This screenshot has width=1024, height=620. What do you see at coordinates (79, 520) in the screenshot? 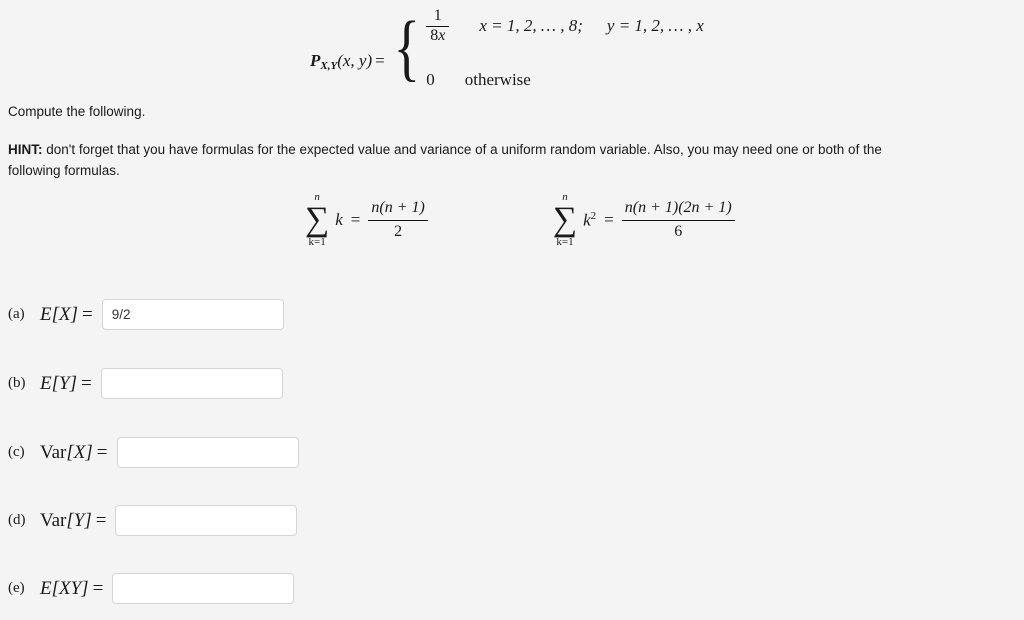
I see `answer-label-math-d: [Y]` at bounding box center [79, 520].